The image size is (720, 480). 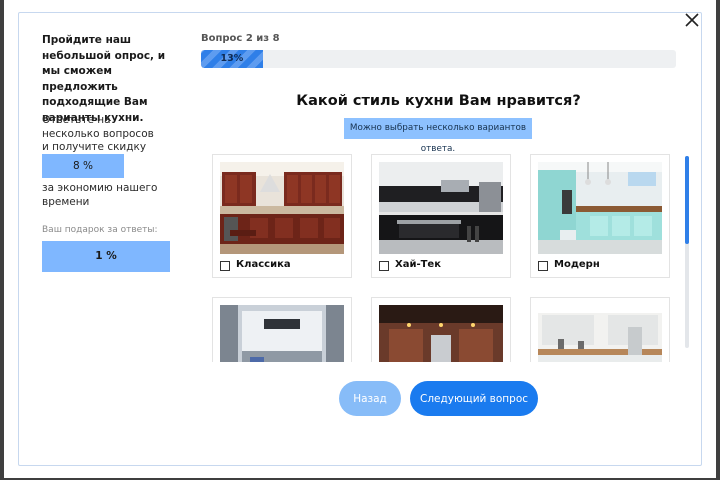 I want to click on option-card-classic: Классика, so click(x=282, y=216).